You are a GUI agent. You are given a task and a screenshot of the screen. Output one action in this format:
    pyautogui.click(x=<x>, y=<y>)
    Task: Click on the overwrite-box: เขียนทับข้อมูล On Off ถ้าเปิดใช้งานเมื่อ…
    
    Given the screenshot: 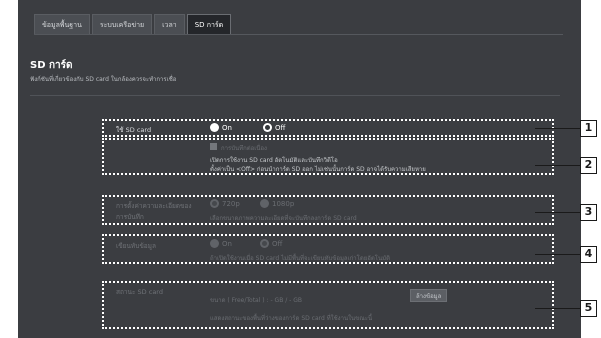 What is the action you would take?
    pyautogui.click(x=328, y=249)
    